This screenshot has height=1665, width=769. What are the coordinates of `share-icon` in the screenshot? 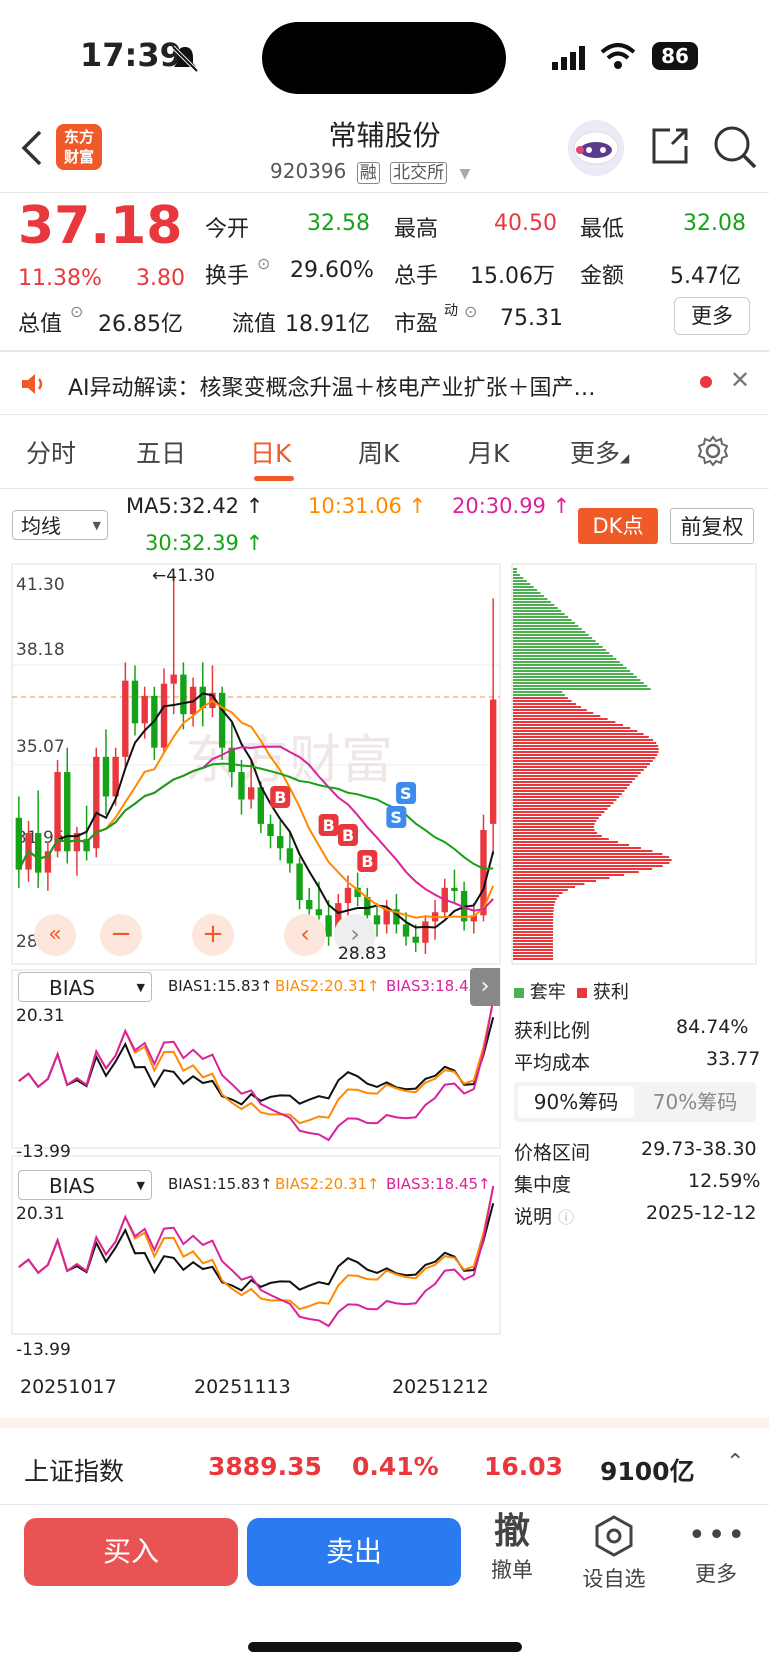 It's located at (670, 148).